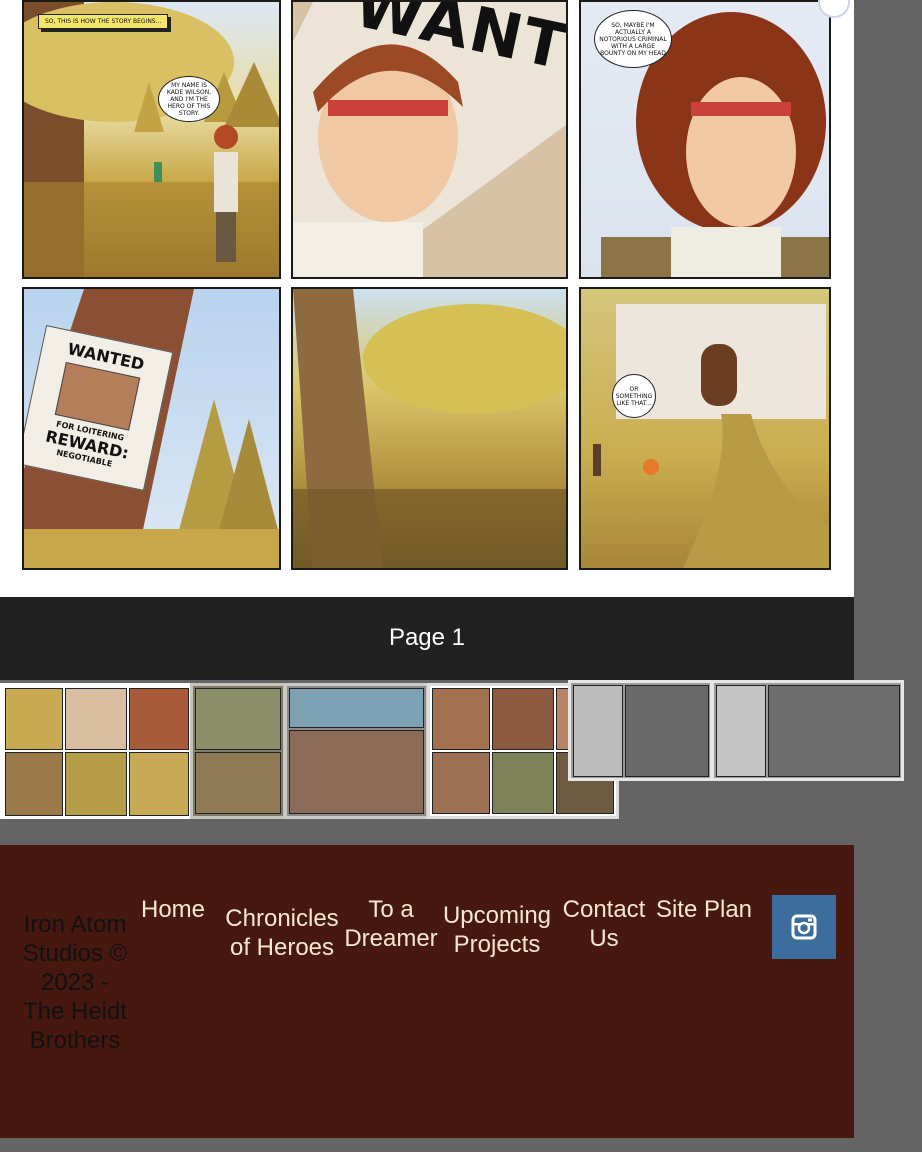 This screenshot has width=922, height=1152. I want to click on panel-5-art, so click(429, 428).